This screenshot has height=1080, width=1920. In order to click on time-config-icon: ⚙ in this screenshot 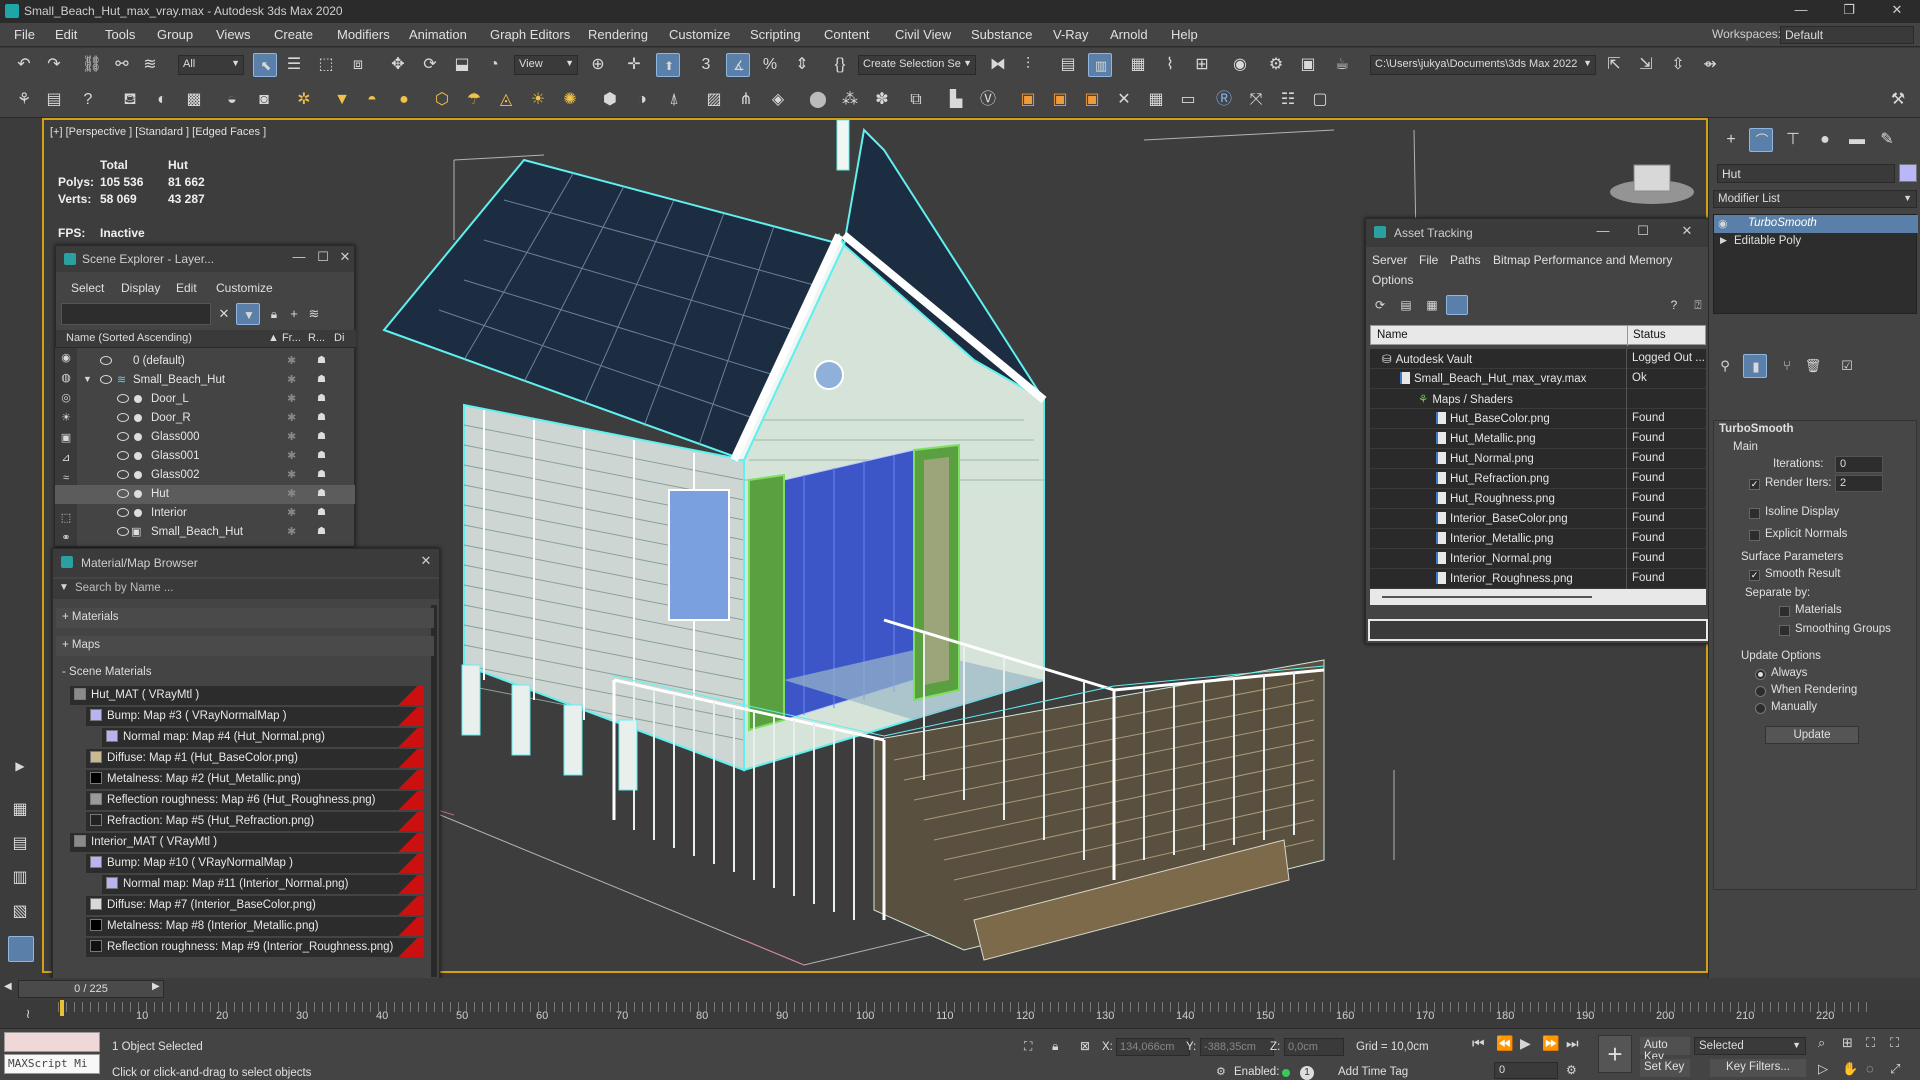, I will do `click(1571, 1070)`.